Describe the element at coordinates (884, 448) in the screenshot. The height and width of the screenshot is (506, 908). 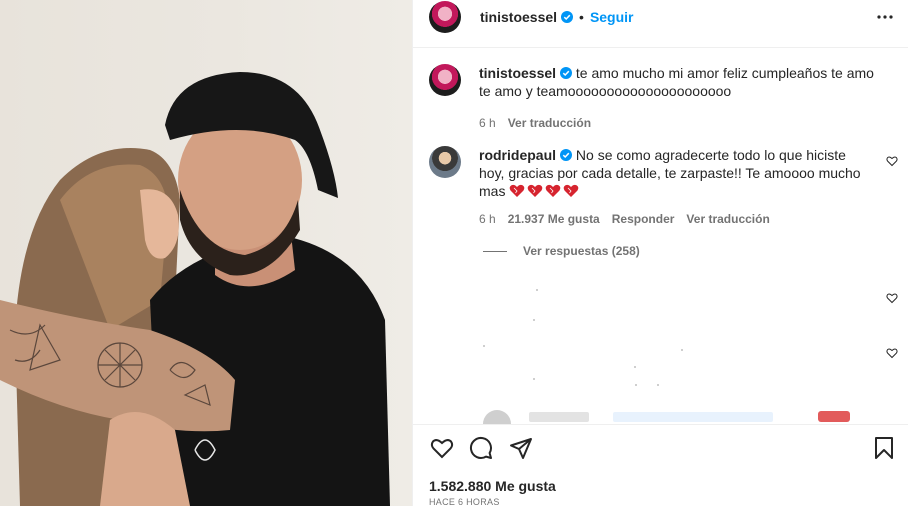
I see `save-icon` at that location.